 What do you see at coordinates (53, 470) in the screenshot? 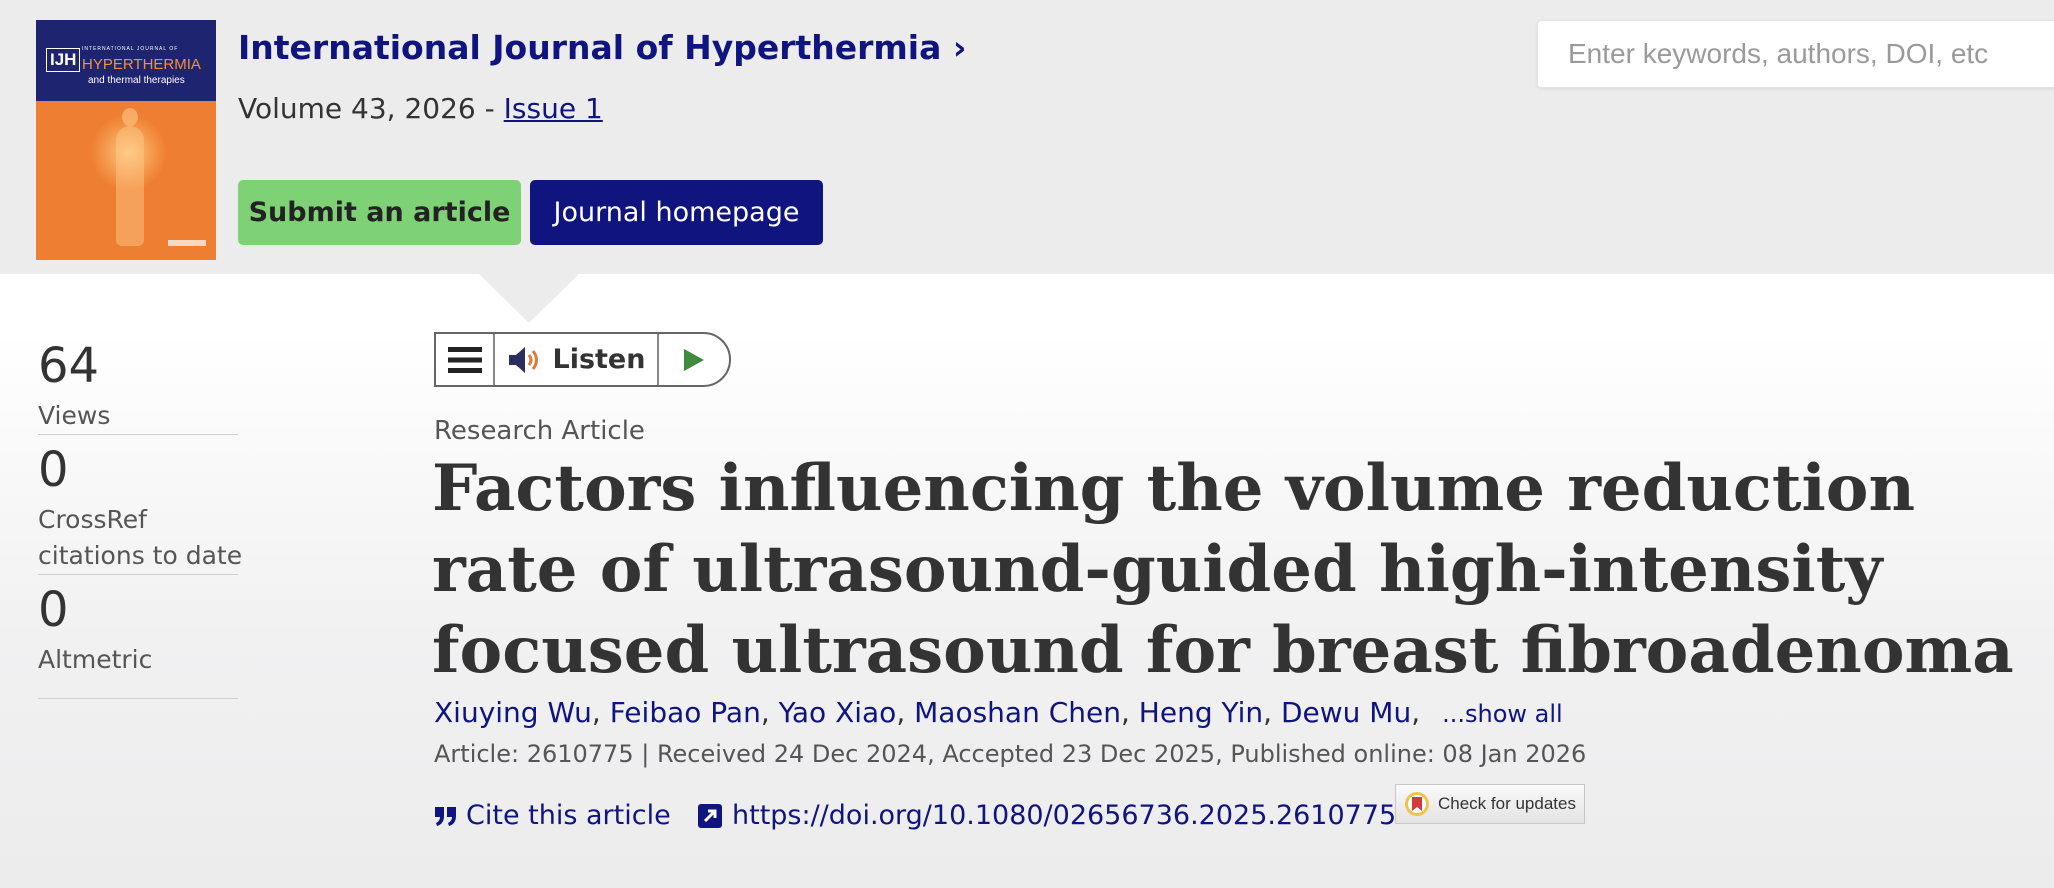
I see `crossref-count: 0` at bounding box center [53, 470].